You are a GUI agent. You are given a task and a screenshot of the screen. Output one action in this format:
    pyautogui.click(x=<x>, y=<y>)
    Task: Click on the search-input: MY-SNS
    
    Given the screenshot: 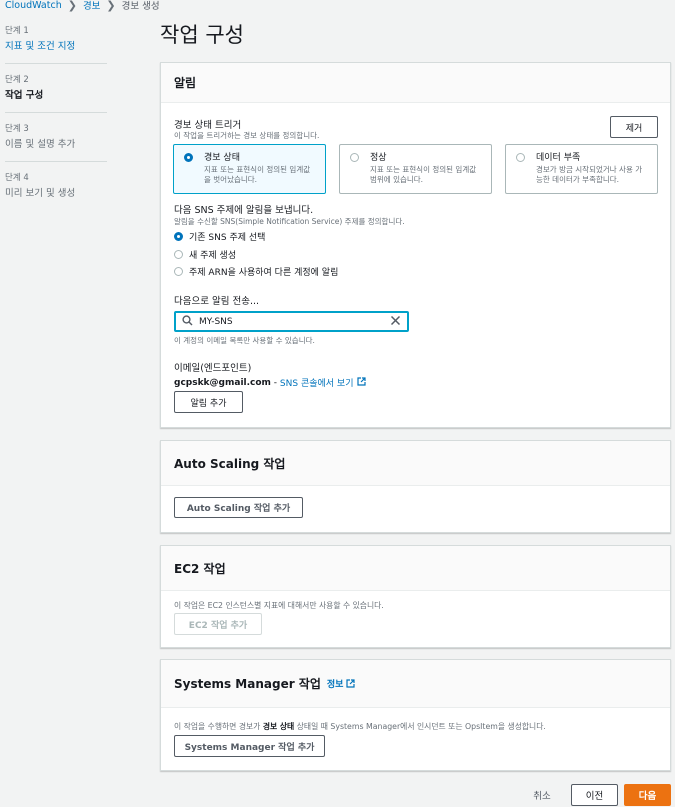 What is the action you would take?
    pyautogui.click(x=294, y=322)
    